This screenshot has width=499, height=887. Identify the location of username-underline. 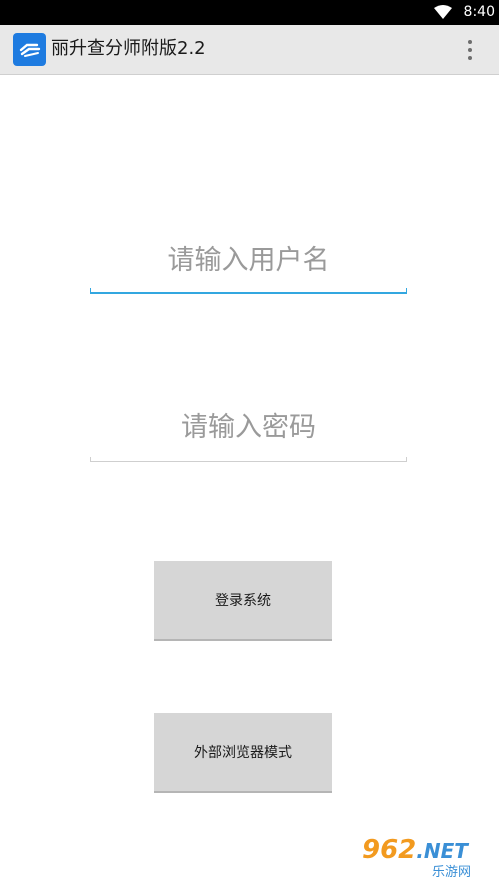
(248, 291).